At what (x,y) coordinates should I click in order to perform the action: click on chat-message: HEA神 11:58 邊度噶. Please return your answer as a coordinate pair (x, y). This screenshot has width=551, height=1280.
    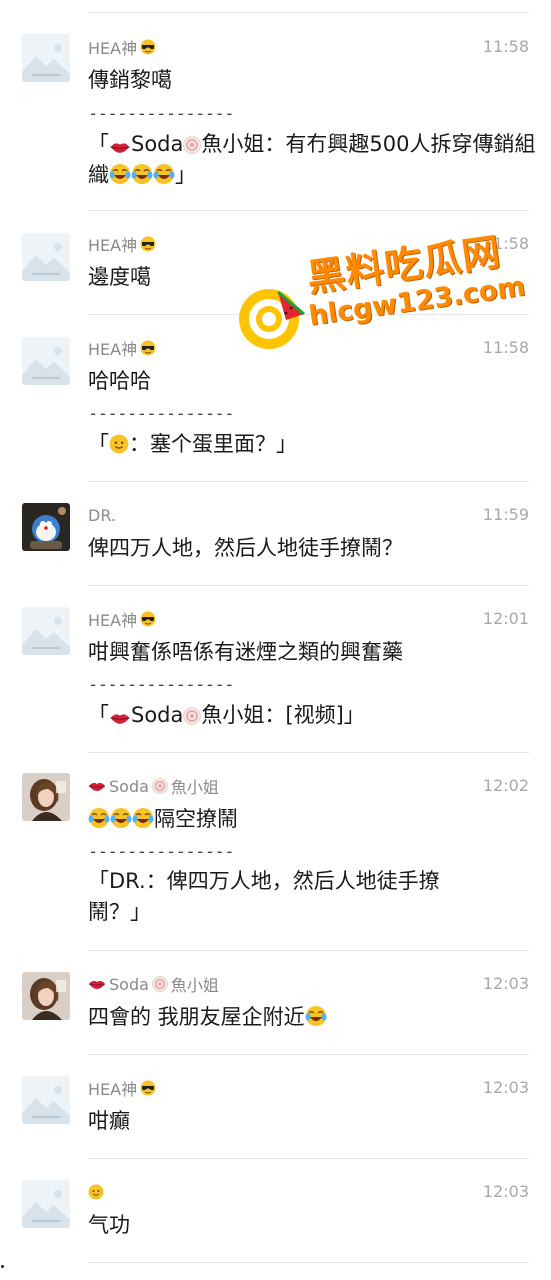
    Looking at the image, I should click on (275, 263).